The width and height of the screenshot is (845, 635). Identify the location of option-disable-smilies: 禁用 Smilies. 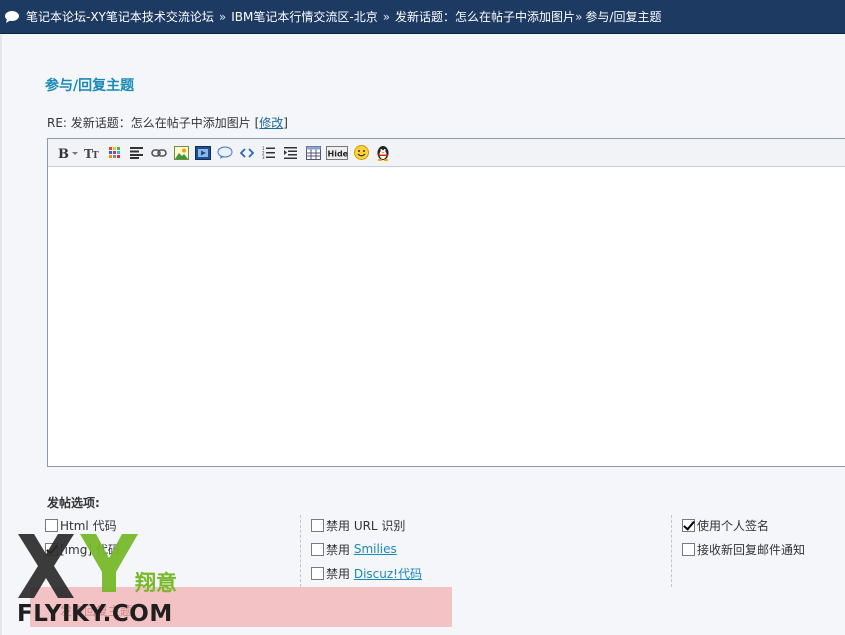
(354, 549).